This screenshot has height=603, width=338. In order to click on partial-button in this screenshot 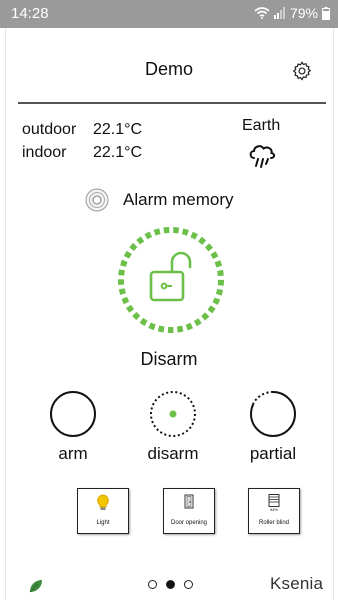, I will do `click(273, 414)`.